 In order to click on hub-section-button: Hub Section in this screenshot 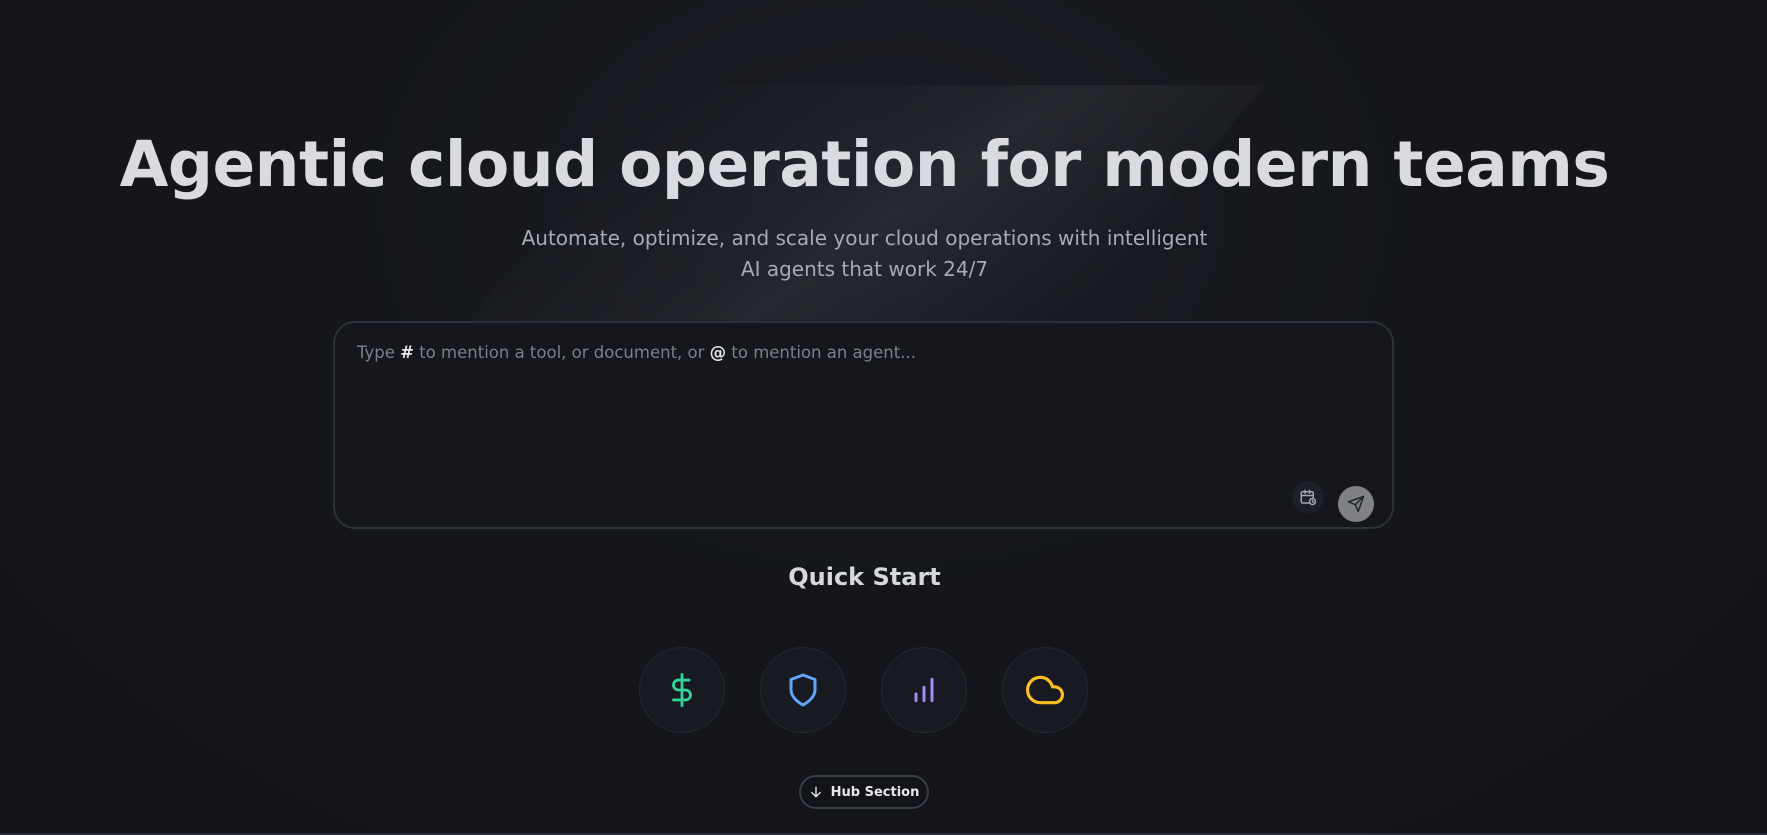, I will do `click(864, 792)`.